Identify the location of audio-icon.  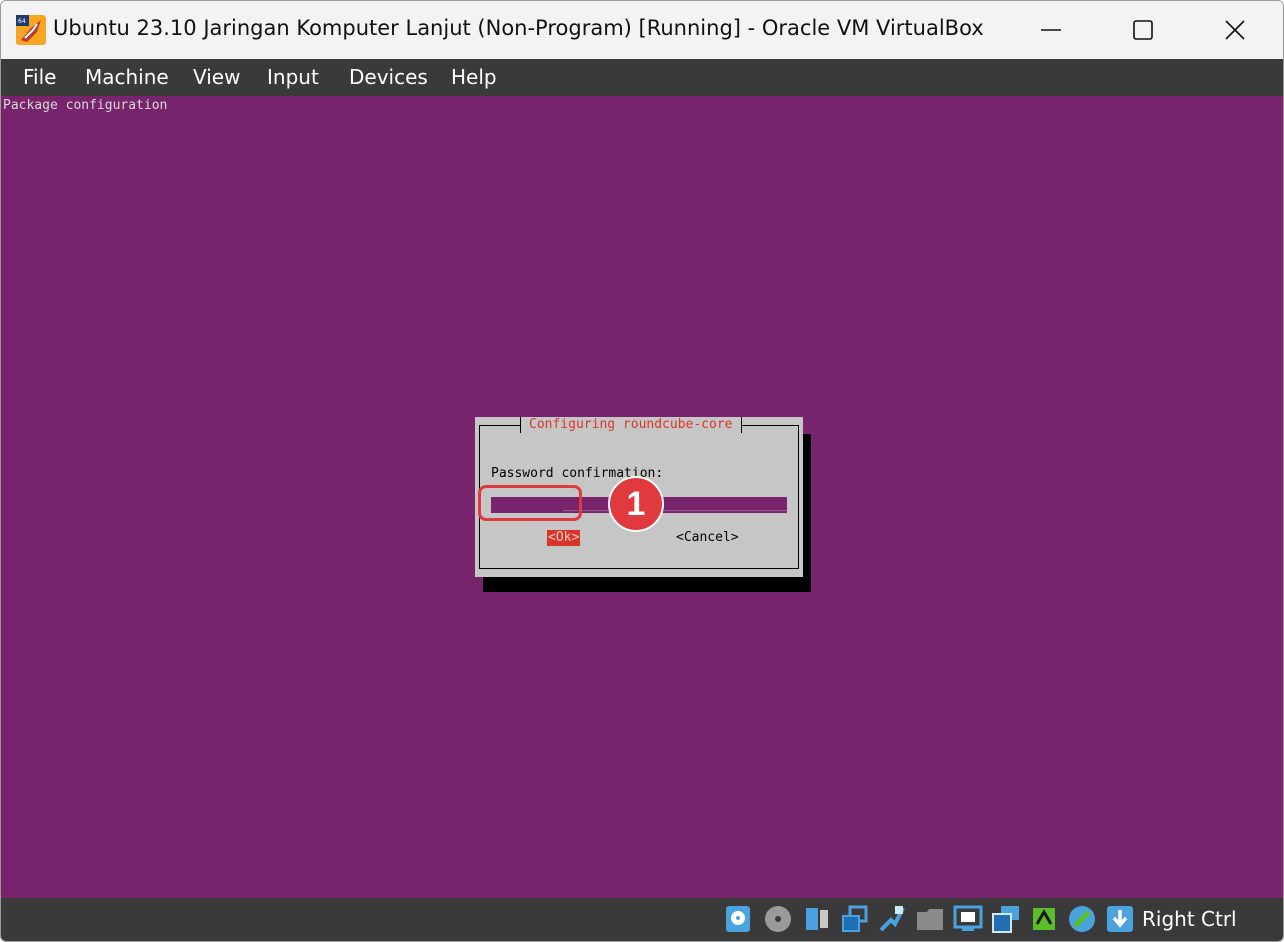
(817, 919).